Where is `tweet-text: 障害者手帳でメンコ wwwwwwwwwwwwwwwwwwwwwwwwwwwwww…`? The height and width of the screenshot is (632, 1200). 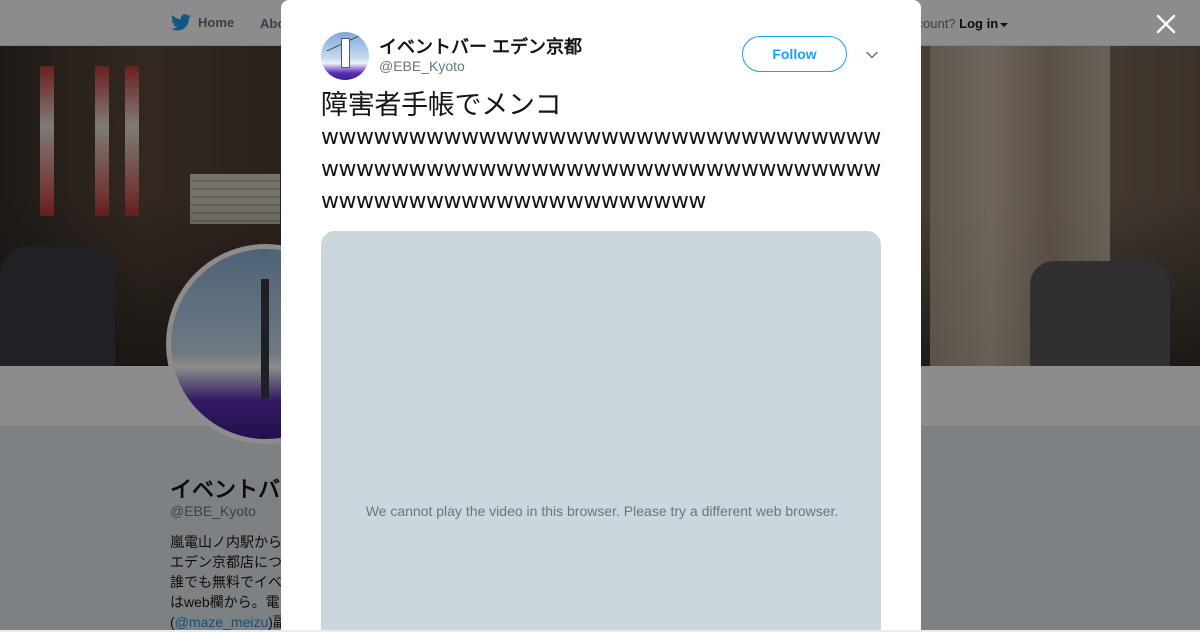
tweet-text: 障害者手帳でメンコ wwwwwwwwwwwwwwwwwwwwwwwwwwwwww… is located at coordinates (601, 154).